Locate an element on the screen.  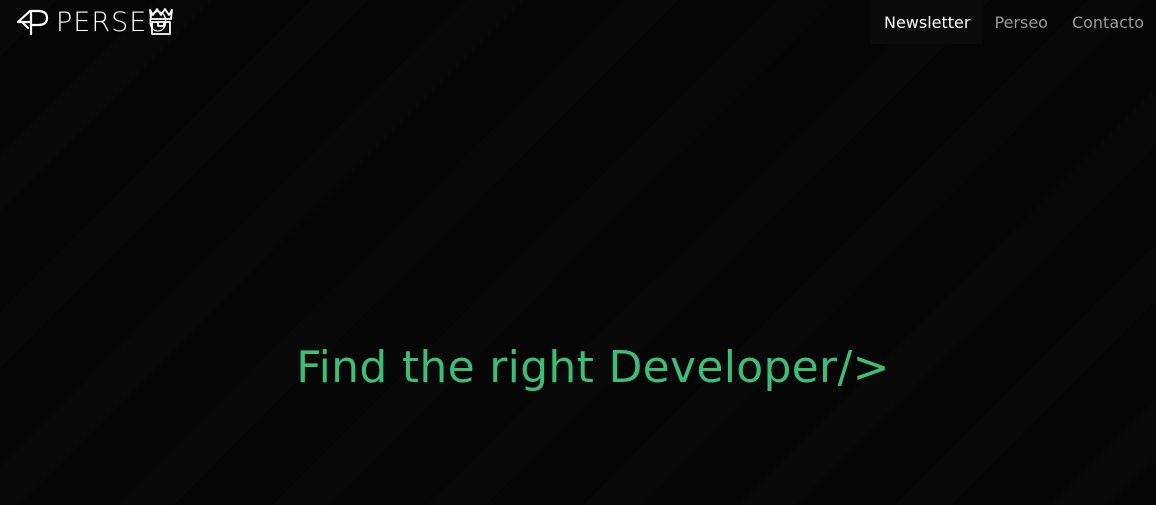
hero-title: Find the right Developer/> is located at coordinates (593, 367).